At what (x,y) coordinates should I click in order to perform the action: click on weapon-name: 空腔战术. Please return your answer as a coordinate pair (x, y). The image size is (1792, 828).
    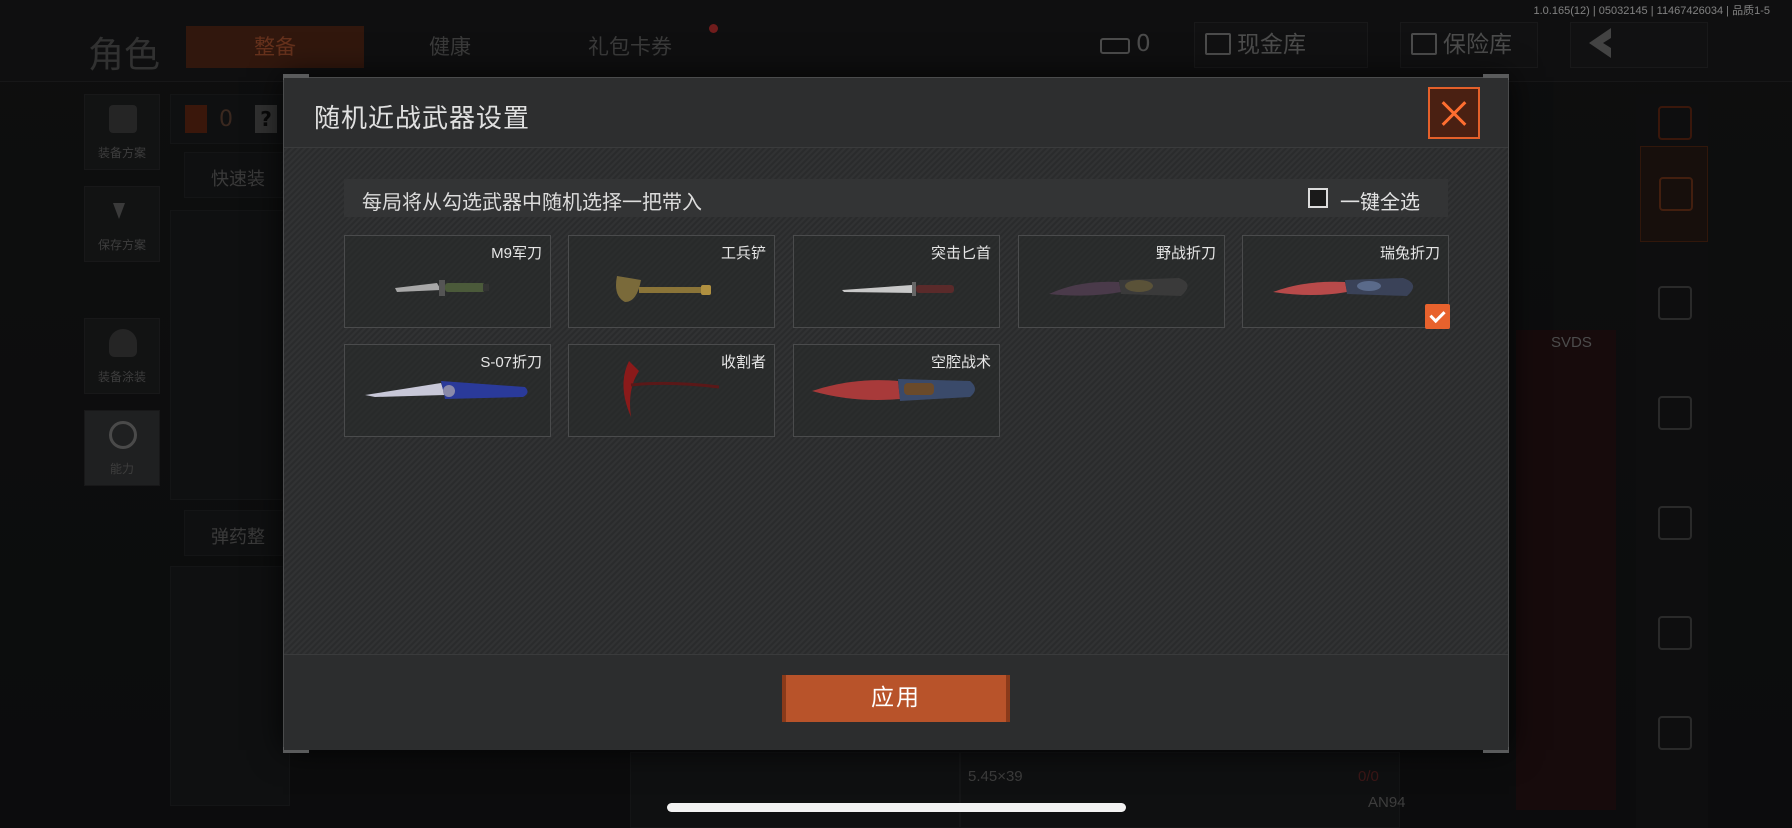
    Looking at the image, I should click on (960, 362).